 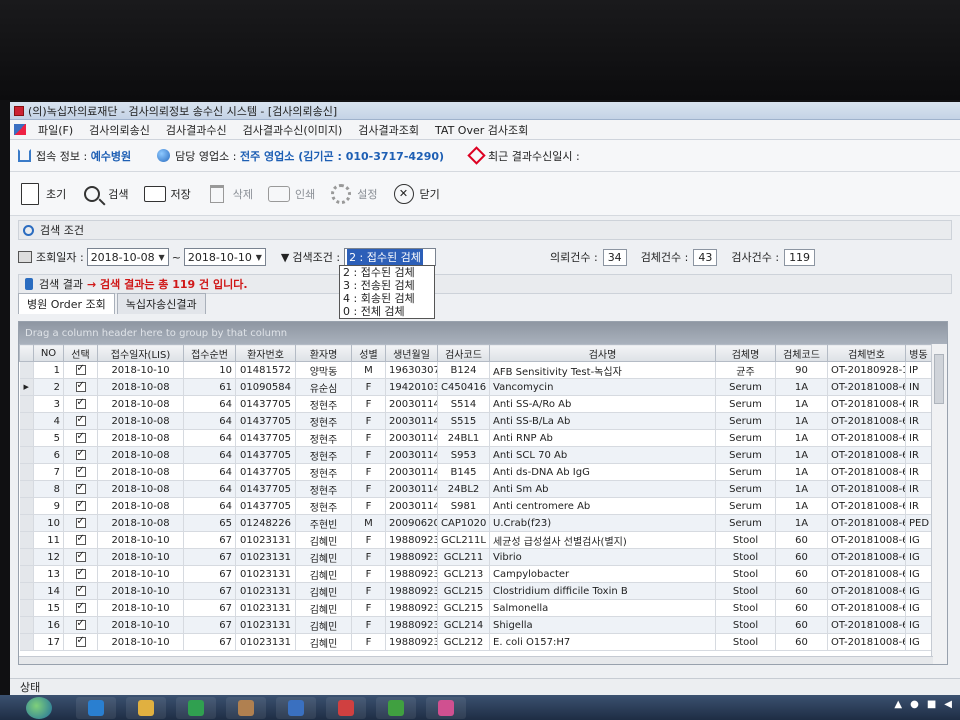 I want to click on scrollbar-thumb, so click(x=939, y=379).